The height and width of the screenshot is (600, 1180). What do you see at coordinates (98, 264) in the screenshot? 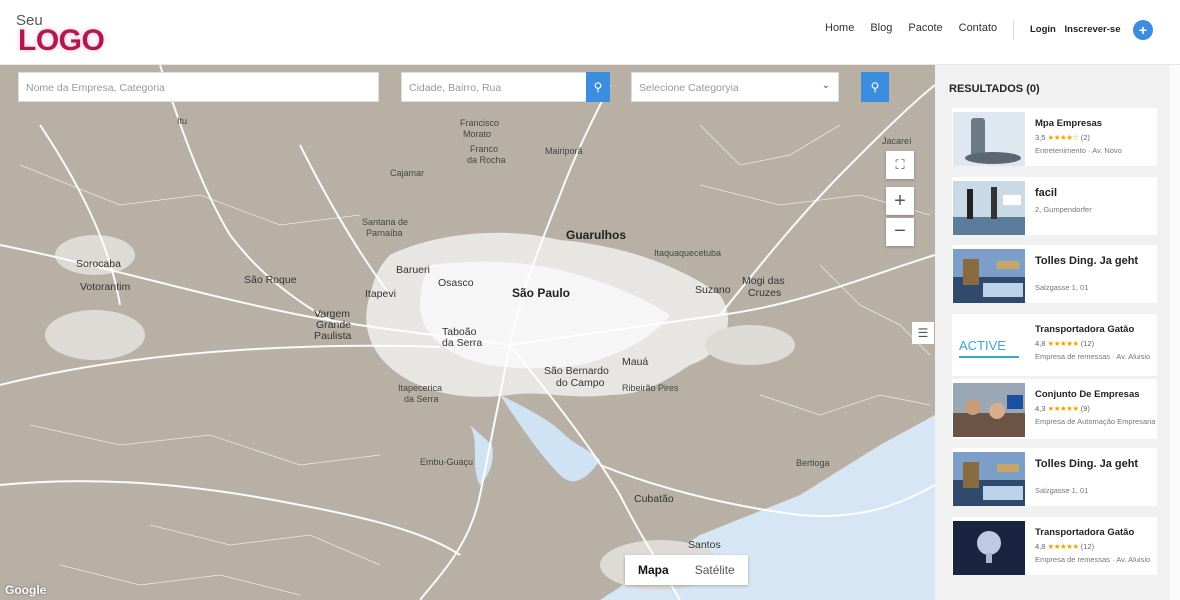
I see `city-label: Sorocaba` at bounding box center [98, 264].